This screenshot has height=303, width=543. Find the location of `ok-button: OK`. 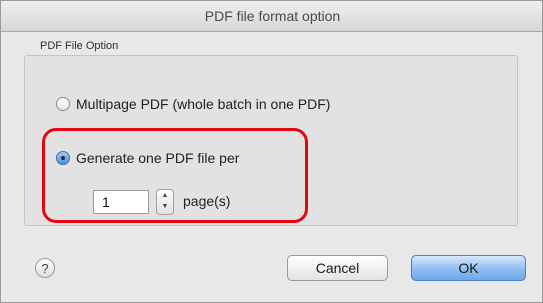

ok-button: OK is located at coordinates (468, 268).